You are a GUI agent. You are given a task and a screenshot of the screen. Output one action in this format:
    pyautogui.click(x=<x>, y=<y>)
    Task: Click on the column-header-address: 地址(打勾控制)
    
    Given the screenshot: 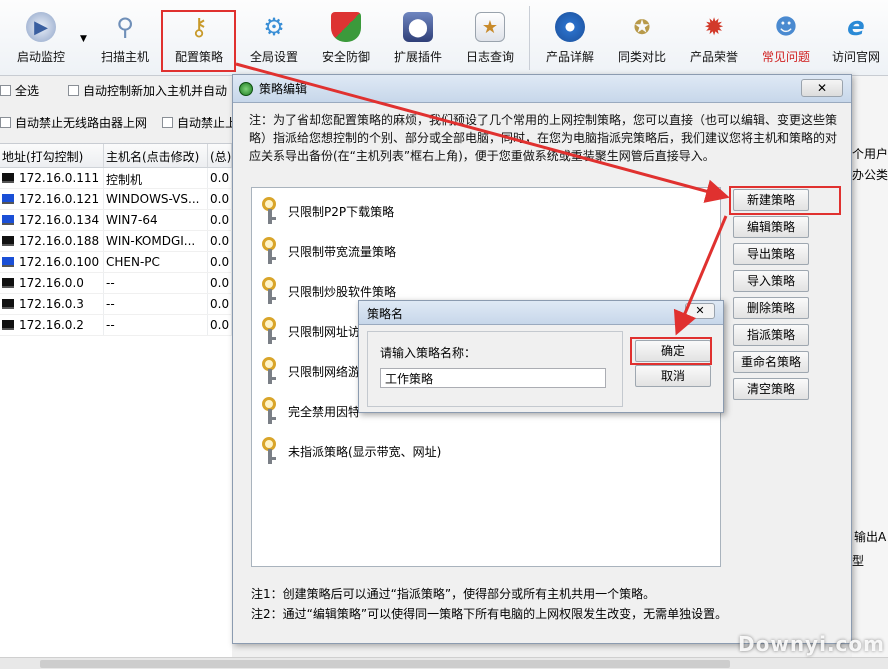 What is the action you would take?
    pyautogui.click(x=52, y=155)
    